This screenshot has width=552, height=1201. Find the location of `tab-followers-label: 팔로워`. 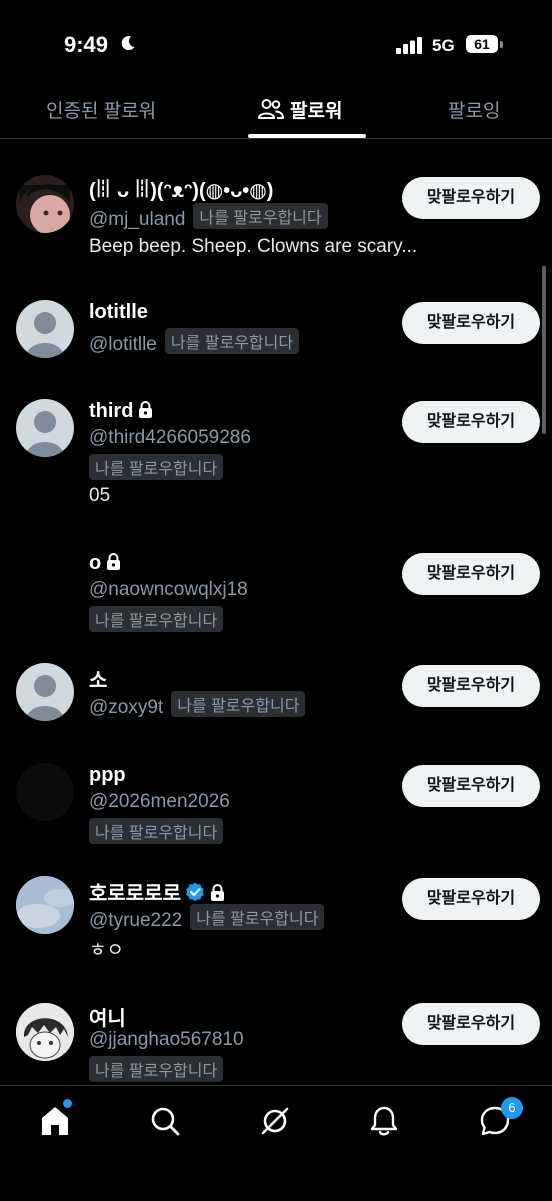

tab-followers-label: 팔로워 is located at coordinates (316, 111).